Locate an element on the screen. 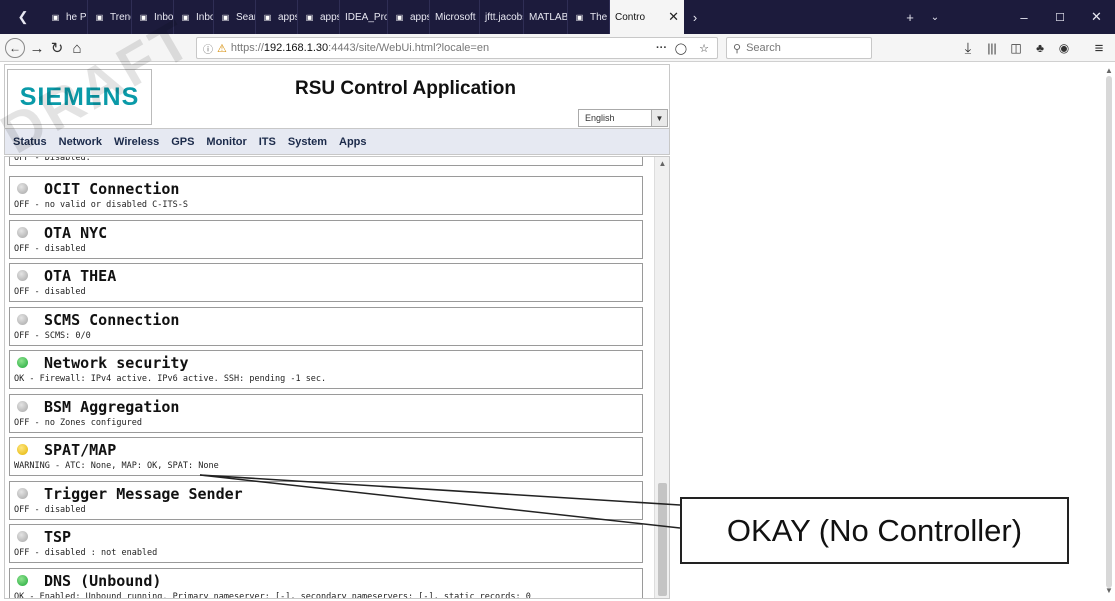 The image size is (1115, 601). home-icon: ⌂ is located at coordinates (77, 48).